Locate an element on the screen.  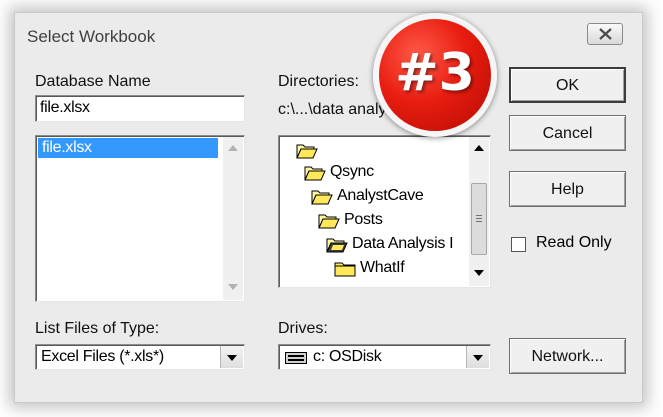
file-type-value: Excel Files (*.xls*) is located at coordinates (102, 356).